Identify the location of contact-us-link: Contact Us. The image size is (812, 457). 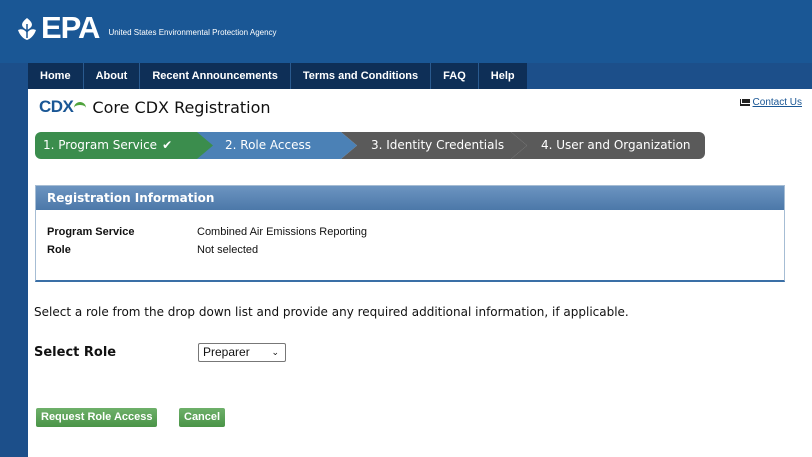
(770, 102).